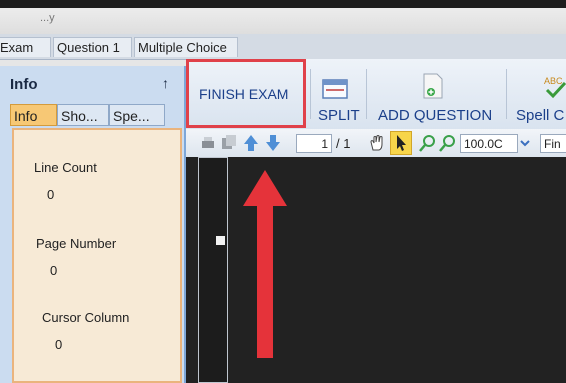 Image resolution: width=566 pixels, height=383 pixels. I want to click on find-input: Fin, so click(553, 143).